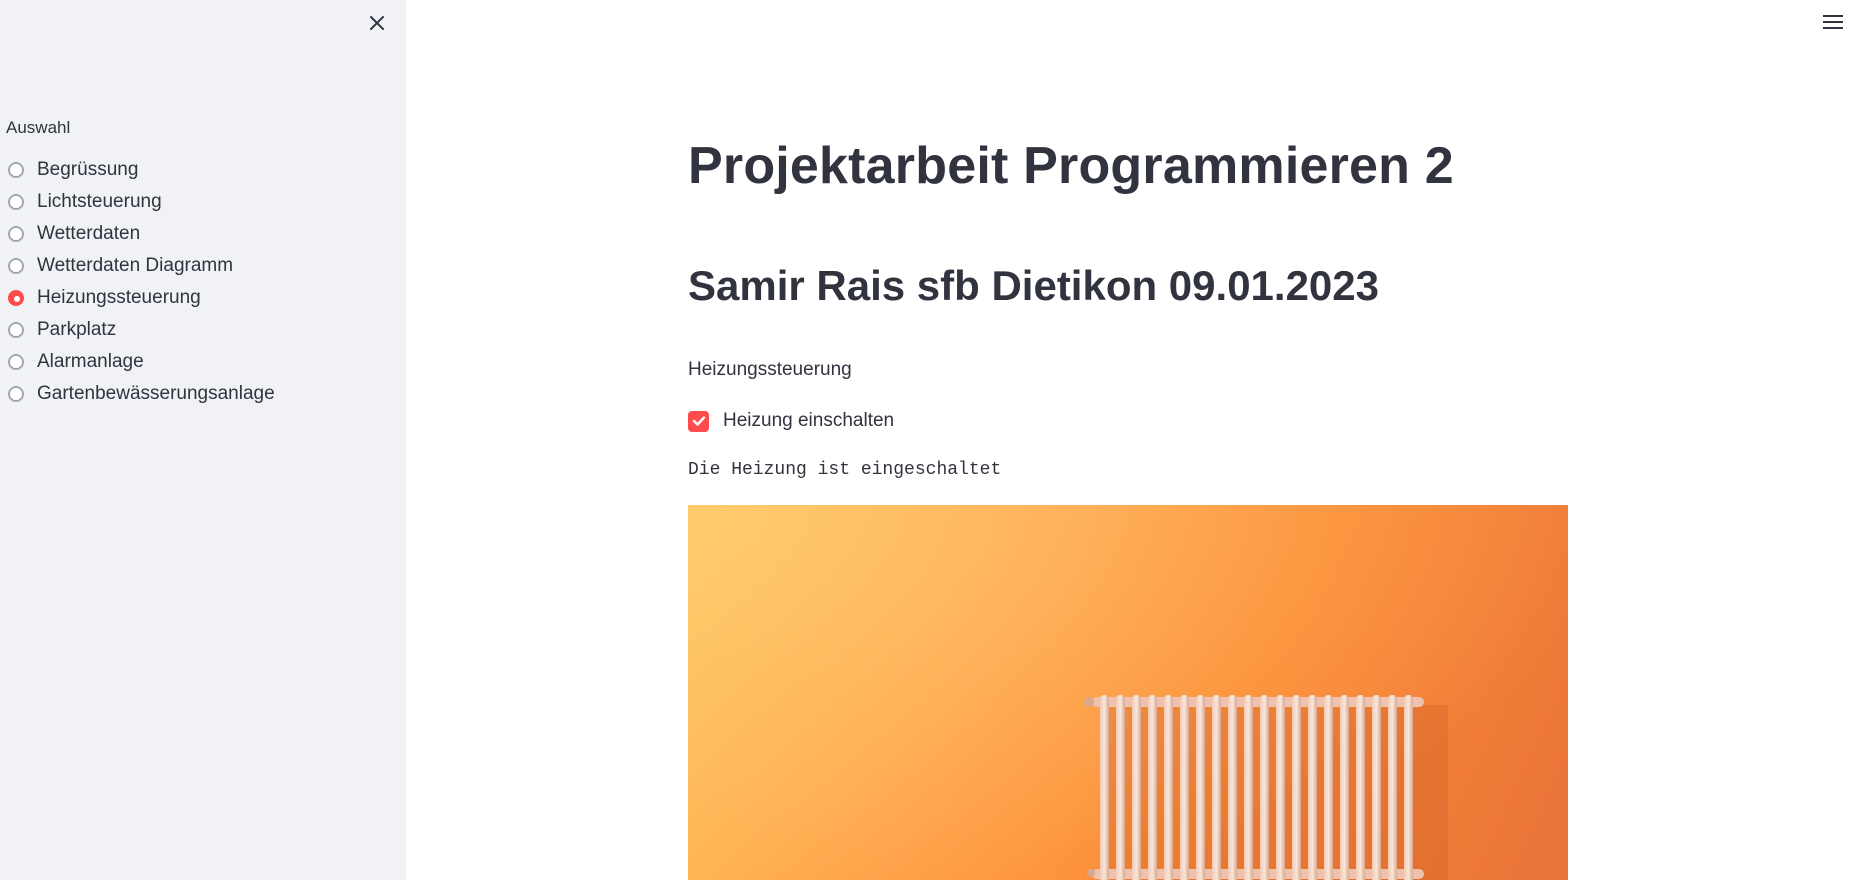  Describe the element at coordinates (88, 169) in the screenshot. I see `radio-option-label: Begrüssung` at that location.